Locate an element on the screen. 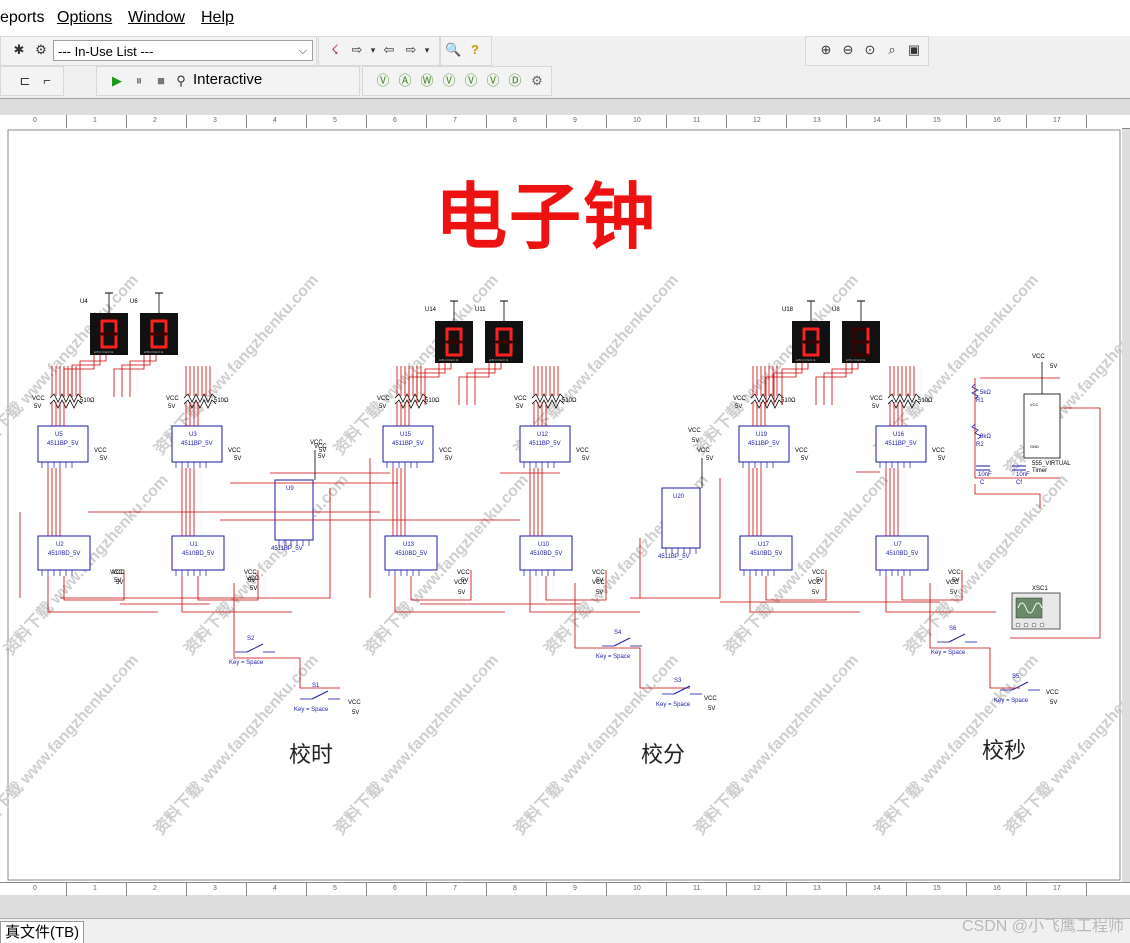 This screenshot has width=1130, height=943. section-label-minute: 校分 is located at coordinates (663, 755).